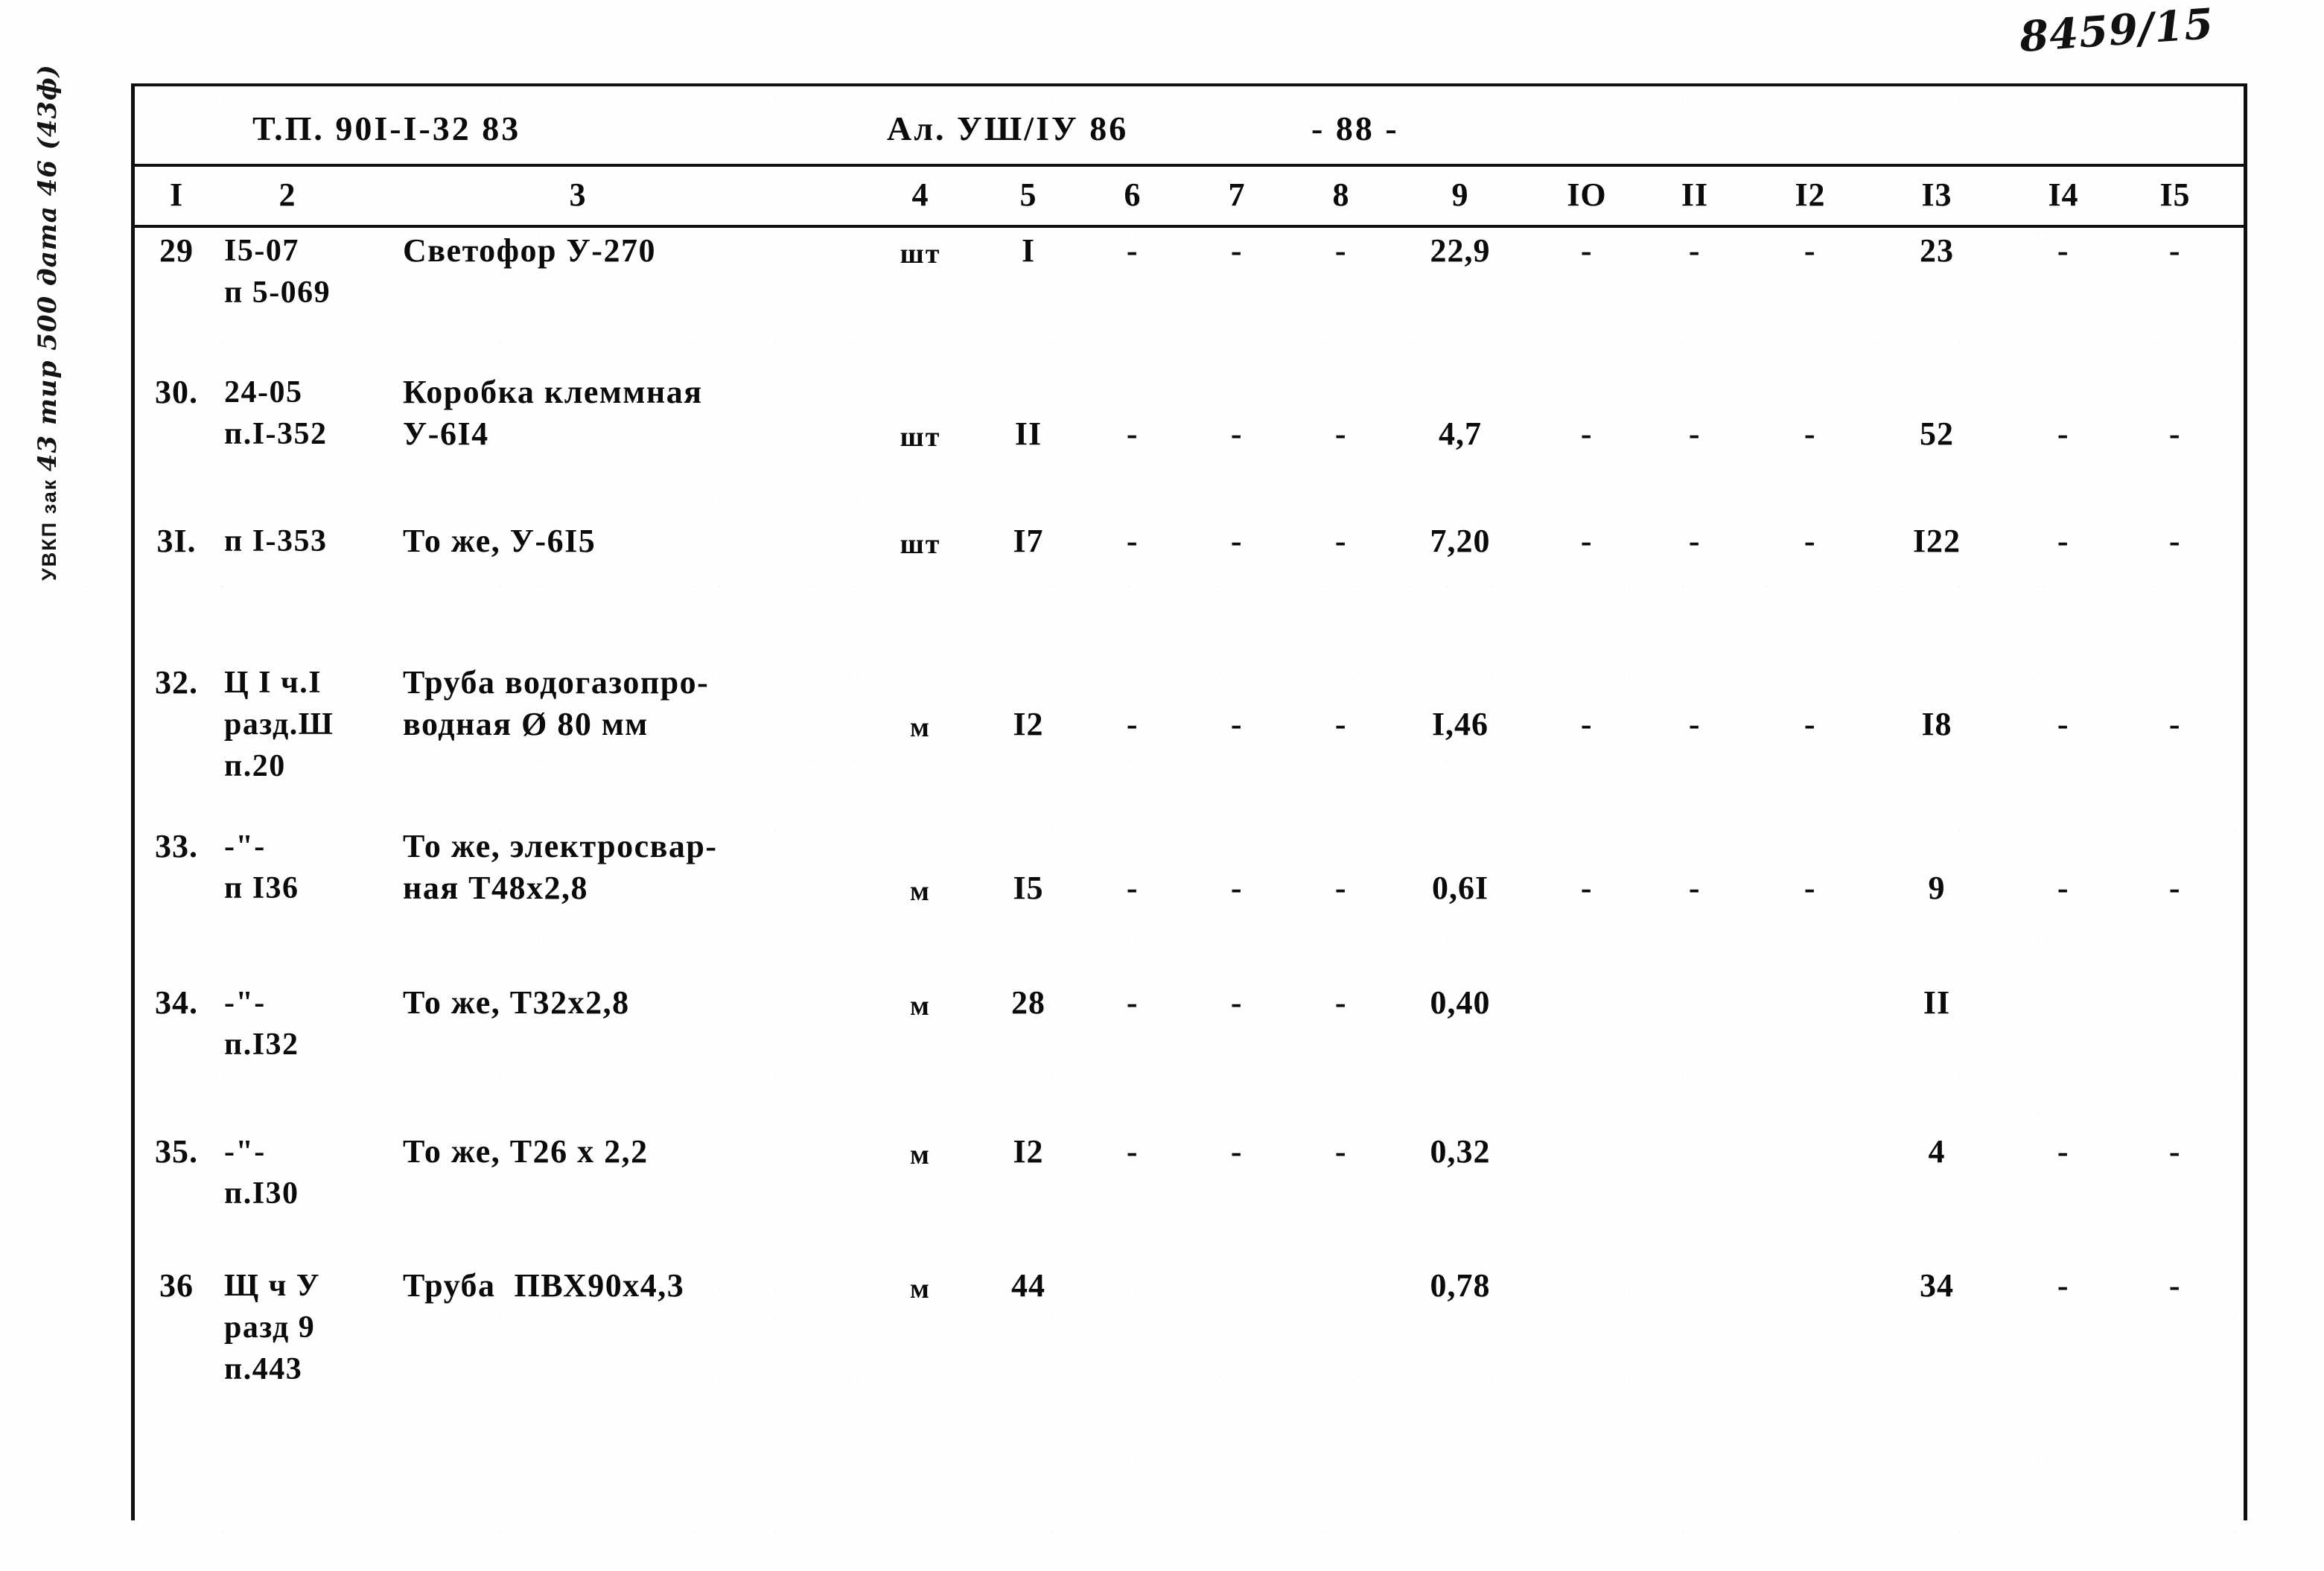 This screenshot has height=1571, width=2324. What do you see at coordinates (499, 541) in the screenshot?
I see `row-description-line: То же, У-6I5` at bounding box center [499, 541].